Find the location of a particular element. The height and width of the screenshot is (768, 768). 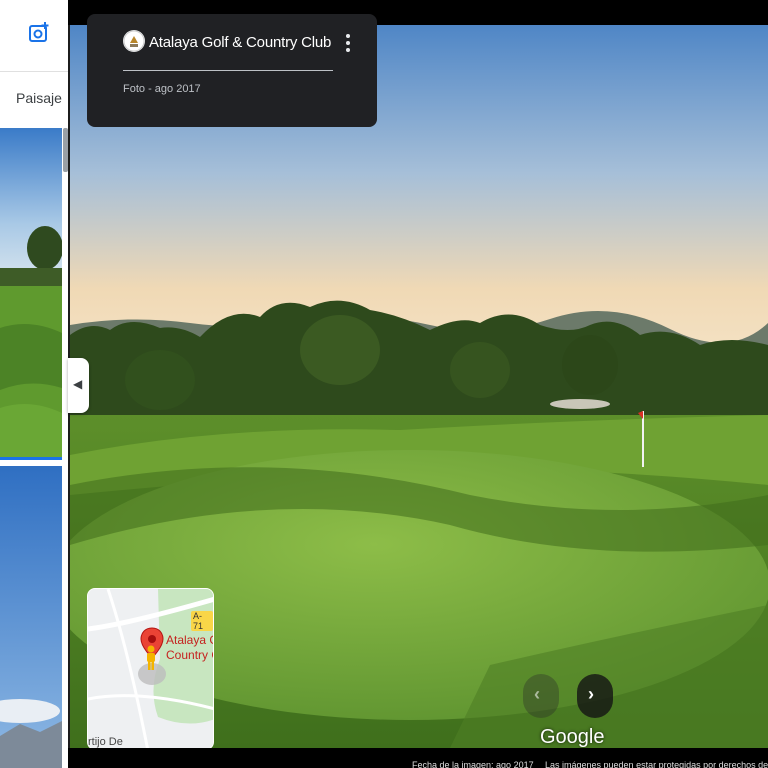

map-place-label-line1: Atalaya G is located at coordinates (190, 640).